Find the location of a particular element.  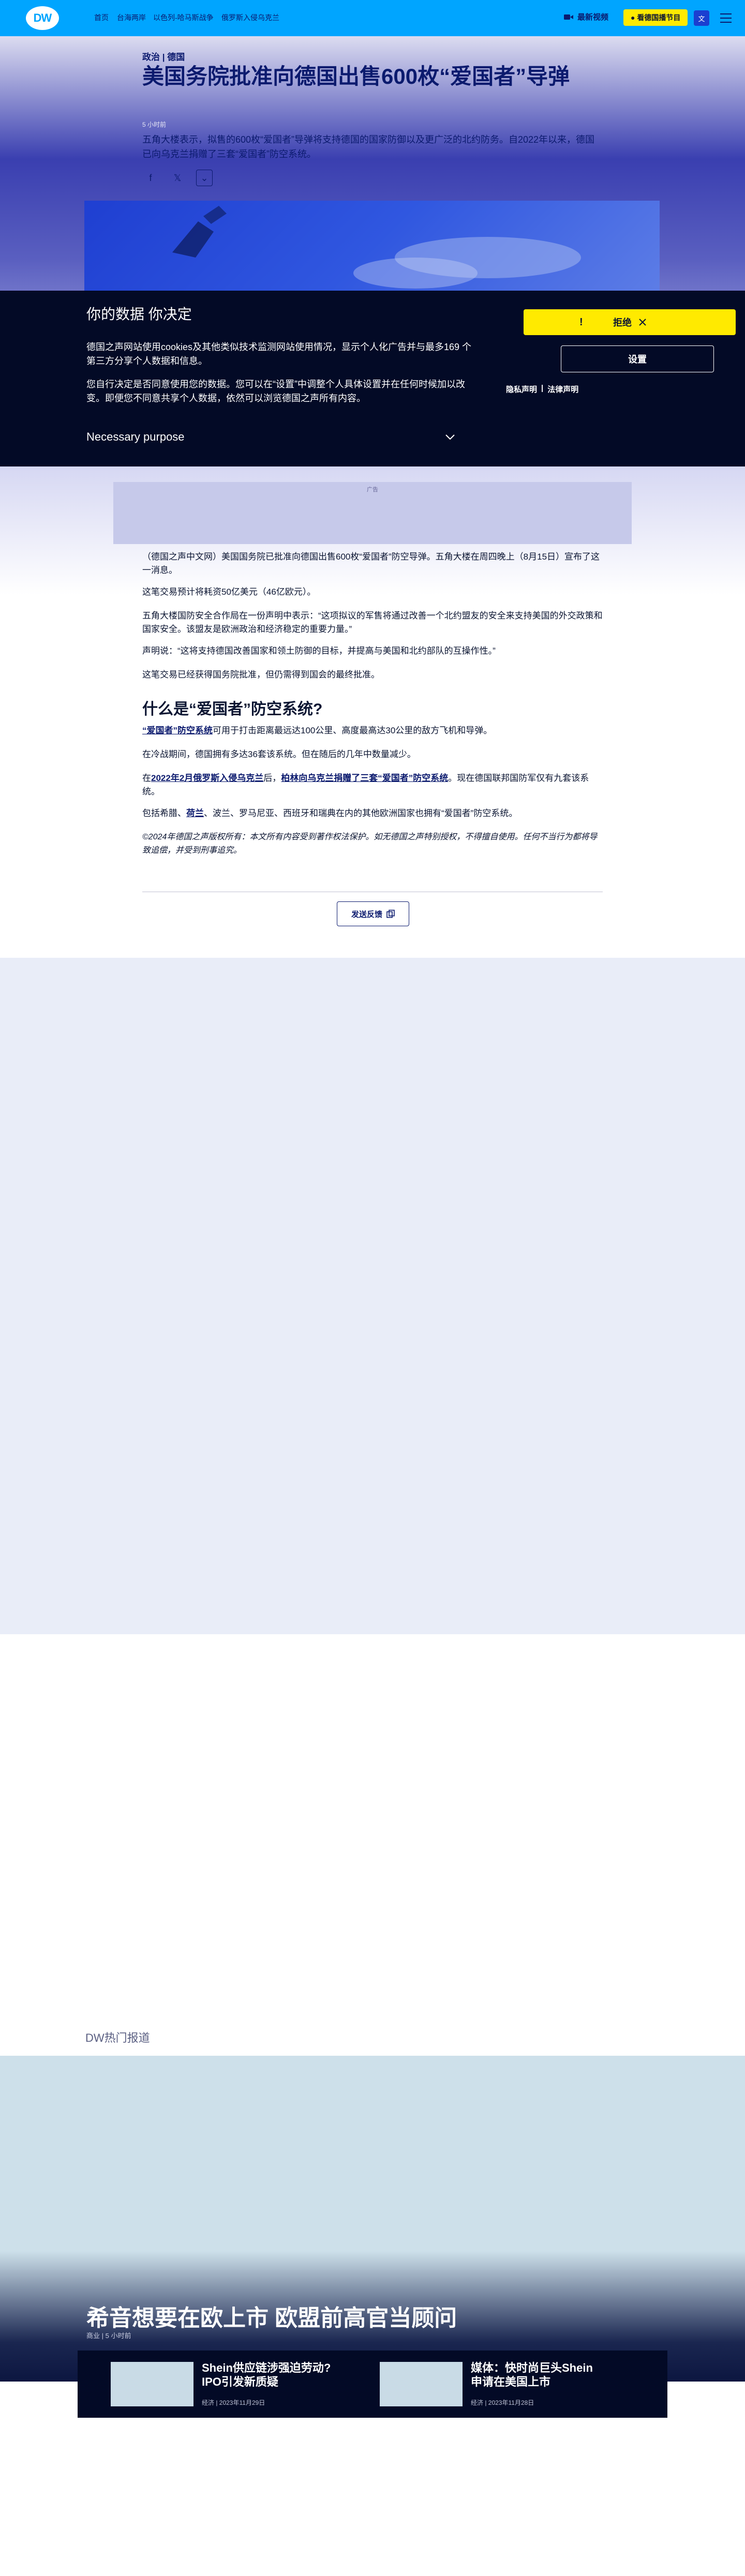

article-timestamp: 5 小时前 is located at coordinates (155, 124).